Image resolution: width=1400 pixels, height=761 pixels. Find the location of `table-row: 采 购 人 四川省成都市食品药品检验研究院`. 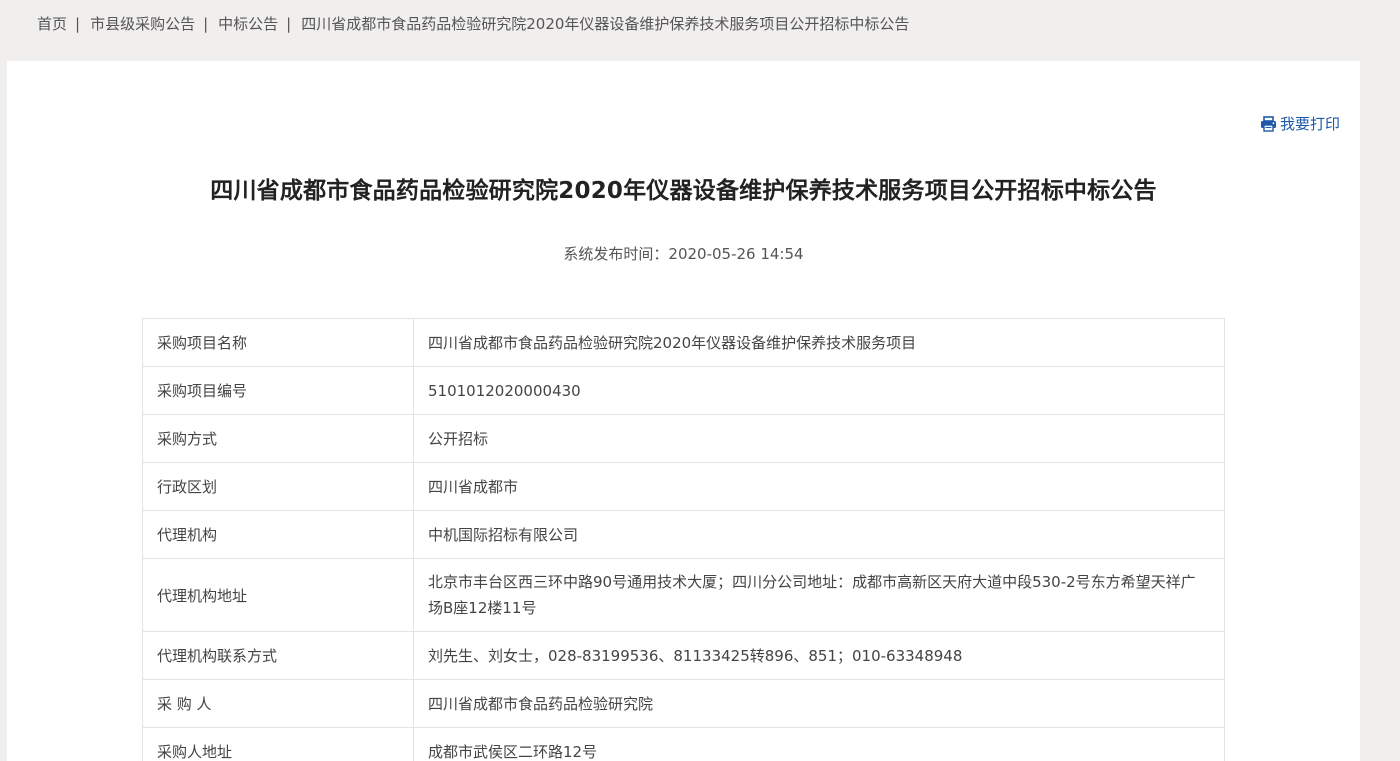

table-row: 采 购 人 四川省成都市食品药品检验研究院 is located at coordinates (684, 704).